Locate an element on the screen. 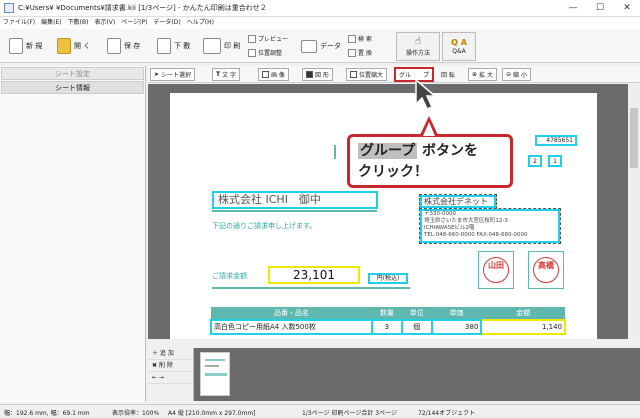 This screenshot has height=418, width=640. qa-icon: Q A is located at coordinates (459, 42).